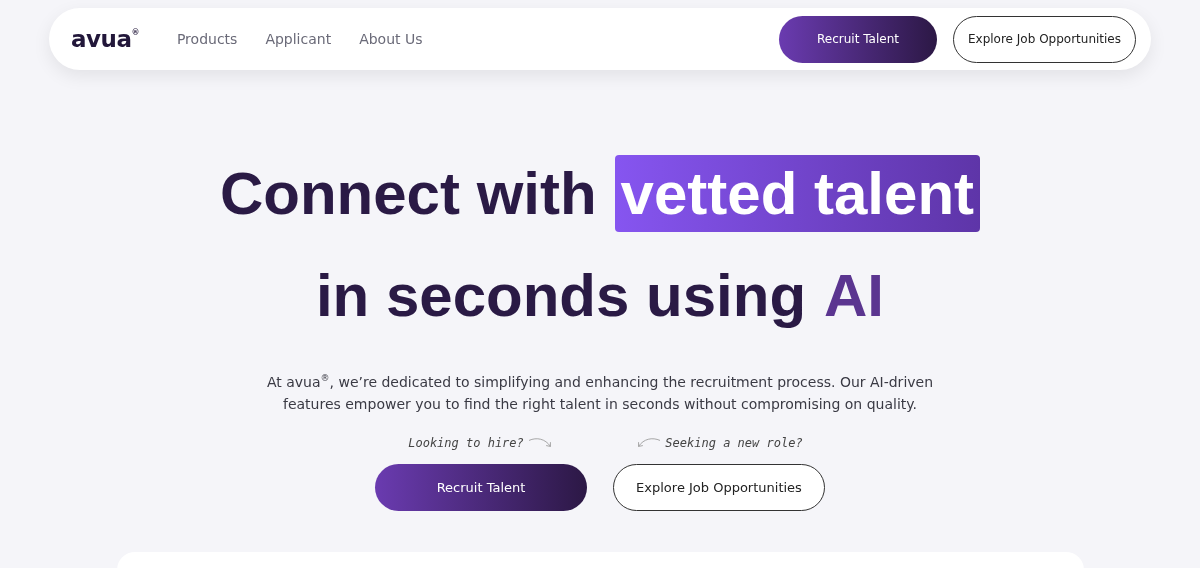 The width and height of the screenshot is (1200, 568). What do you see at coordinates (561, 295) in the screenshot?
I see `headline-text: in seconds using` at bounding box center [561, 295].